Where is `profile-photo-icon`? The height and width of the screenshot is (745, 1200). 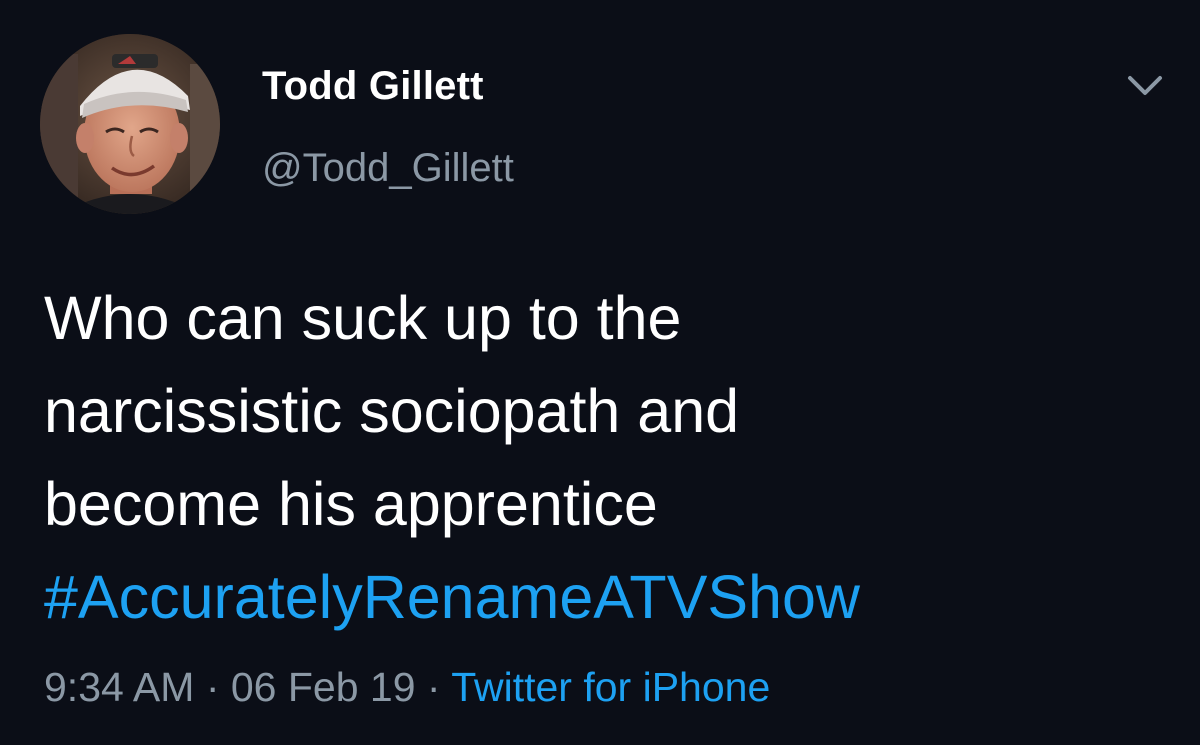 profile-photo-icon is located at coordinates (130, 124).